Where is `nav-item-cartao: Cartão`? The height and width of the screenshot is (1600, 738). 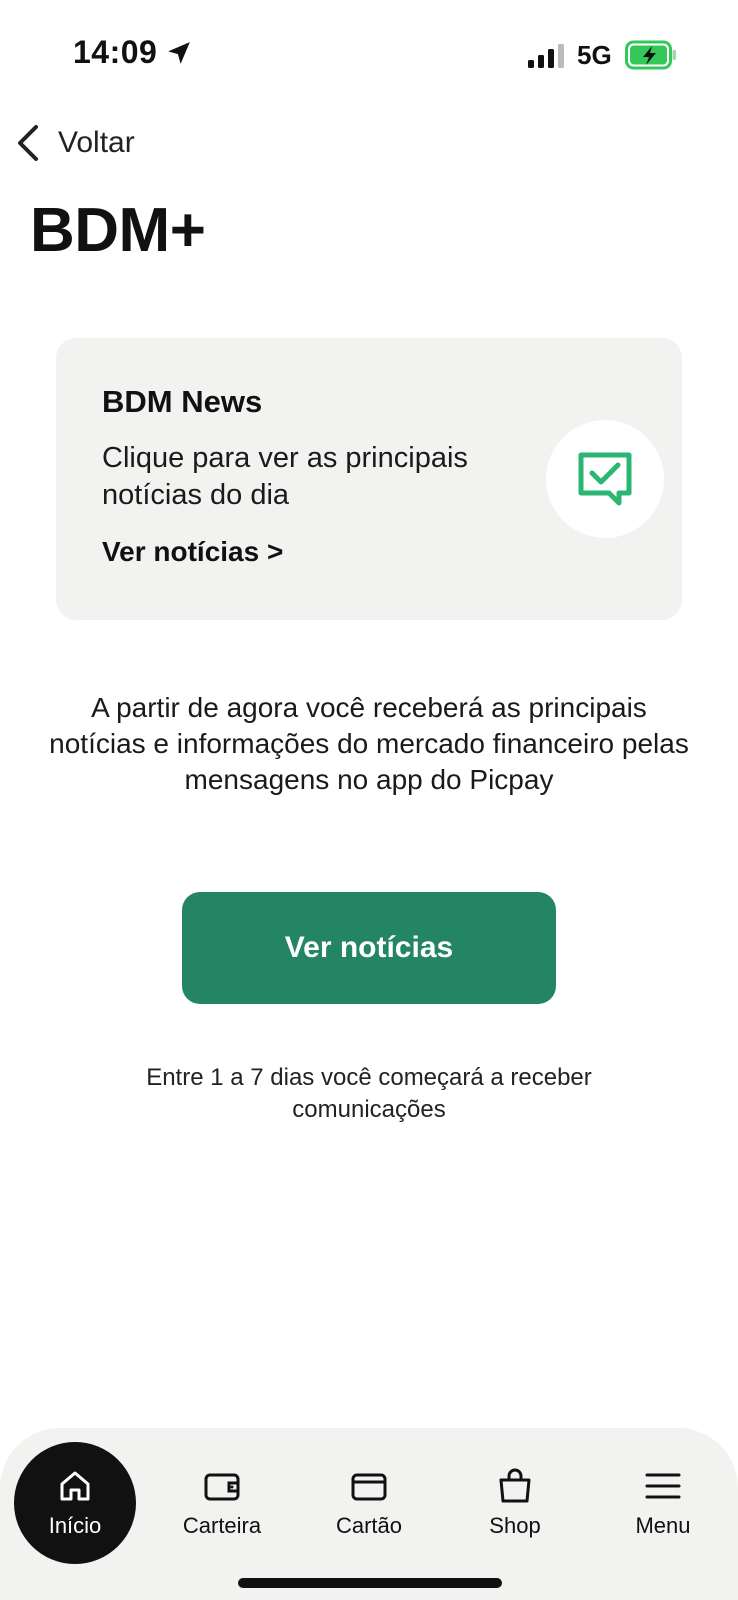
nav-item-cartao: Cartão is located at coordinates (369, 1503).